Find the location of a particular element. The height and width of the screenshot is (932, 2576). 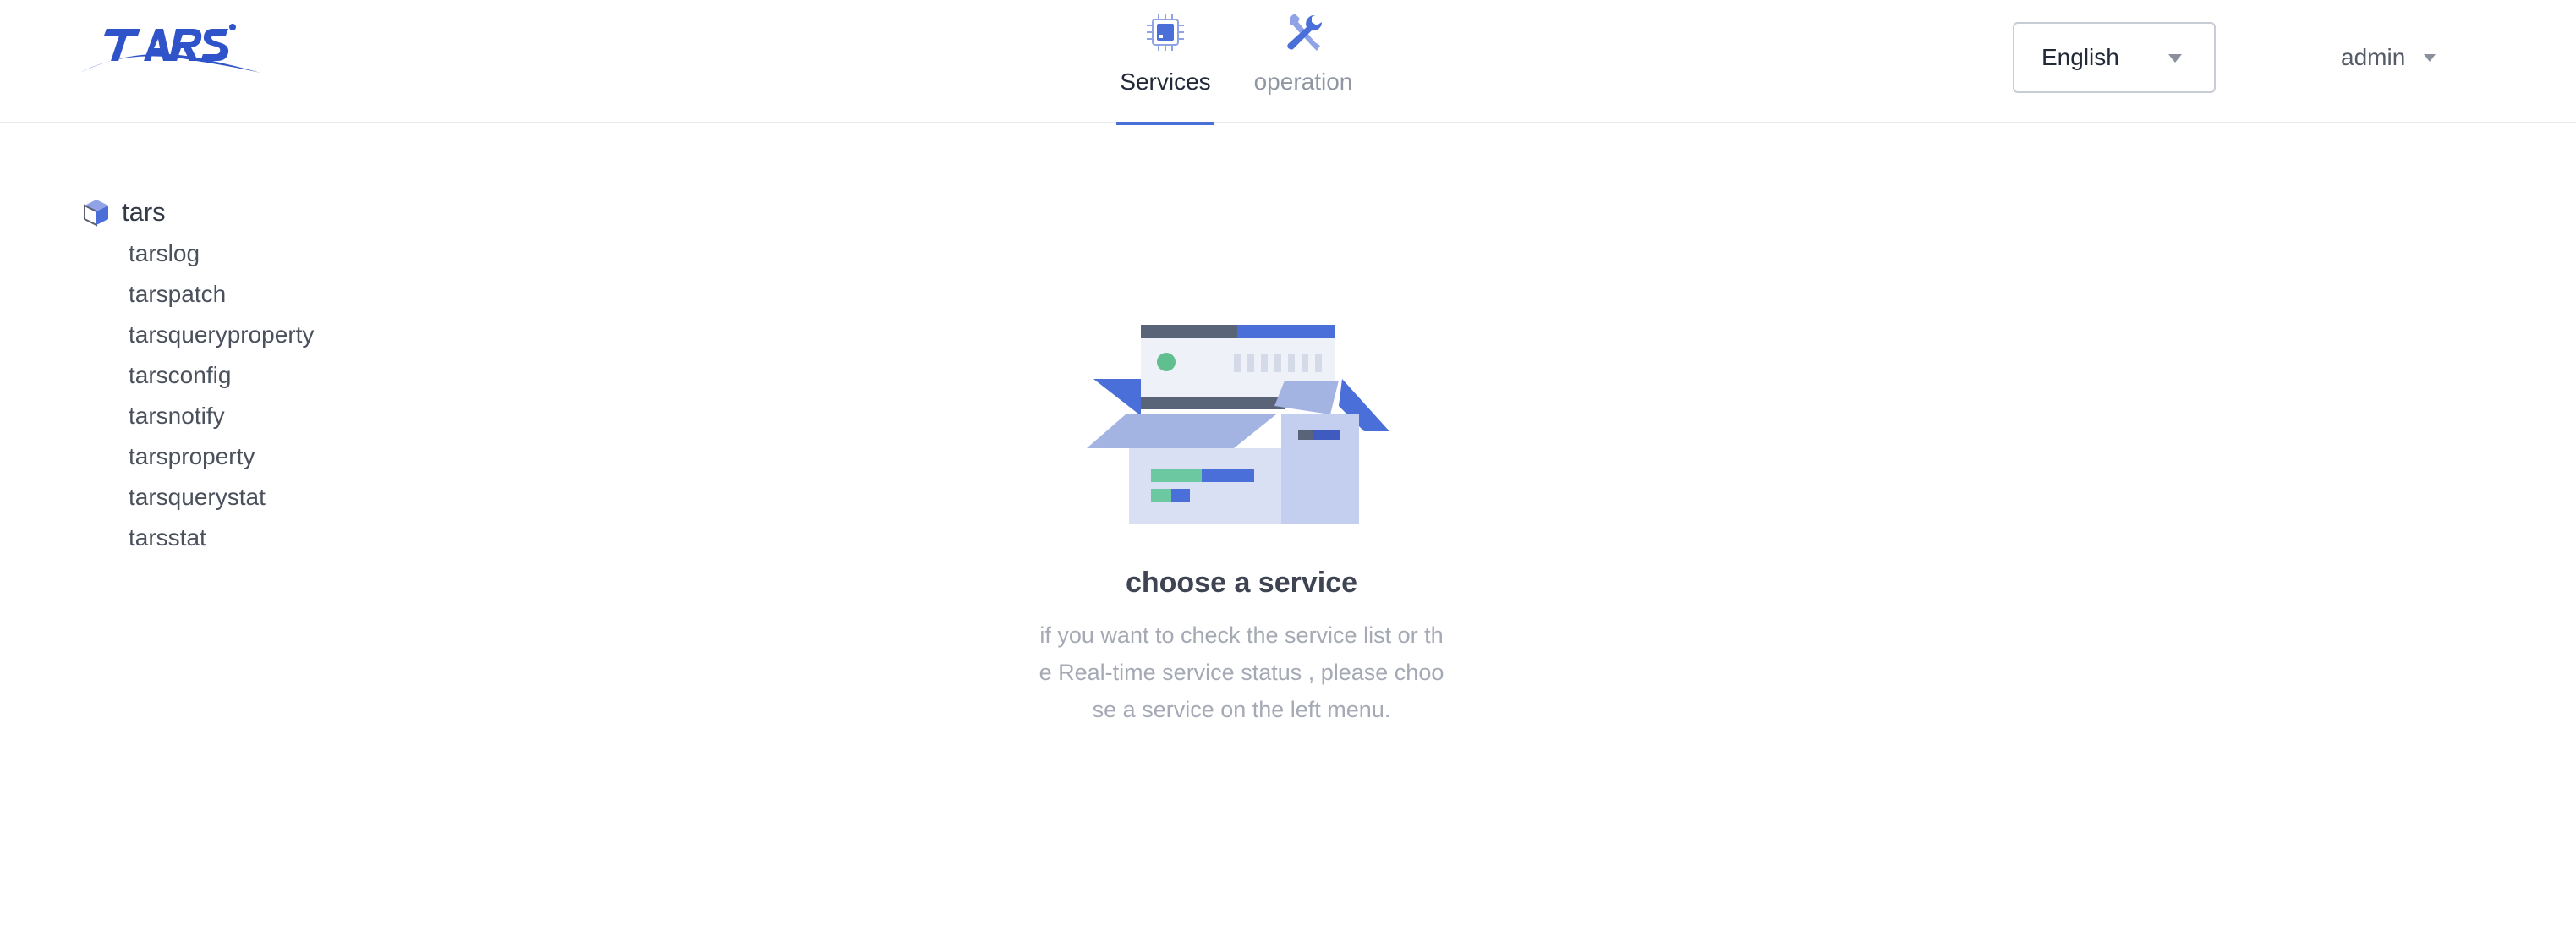

language-select: English is located at coordinates (2114, 57).